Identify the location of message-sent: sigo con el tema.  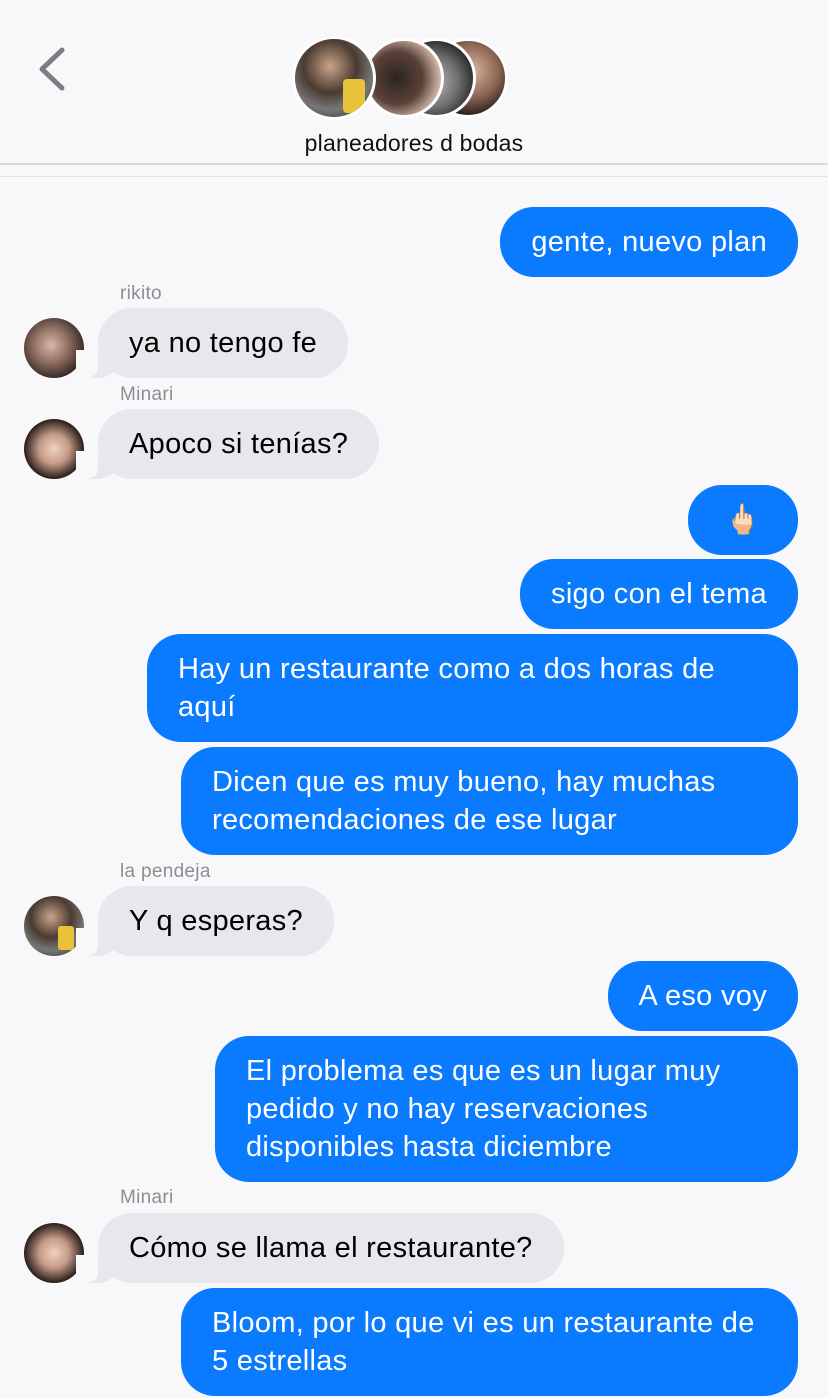
(659, 594).